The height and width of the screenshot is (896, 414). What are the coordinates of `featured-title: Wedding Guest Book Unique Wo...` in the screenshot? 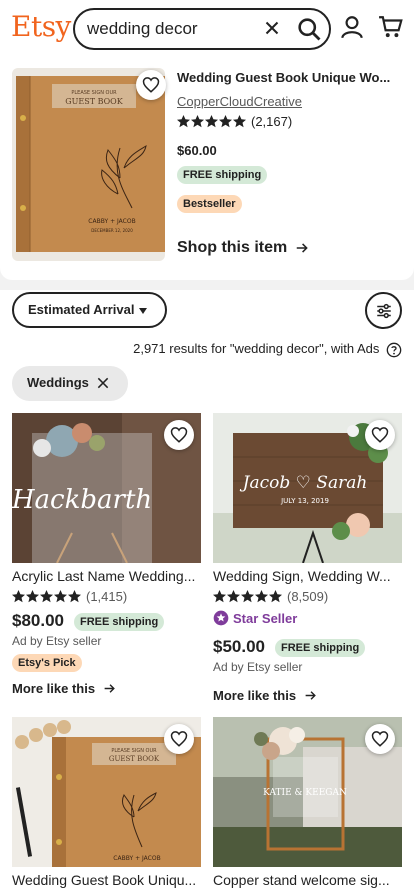 It's located at (288, 77).